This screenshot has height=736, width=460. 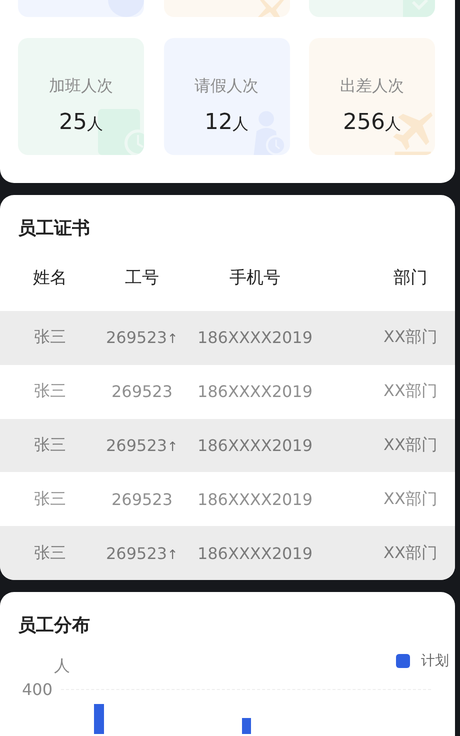 I want to click on stat-value: 25, so click(x=73, y=123).